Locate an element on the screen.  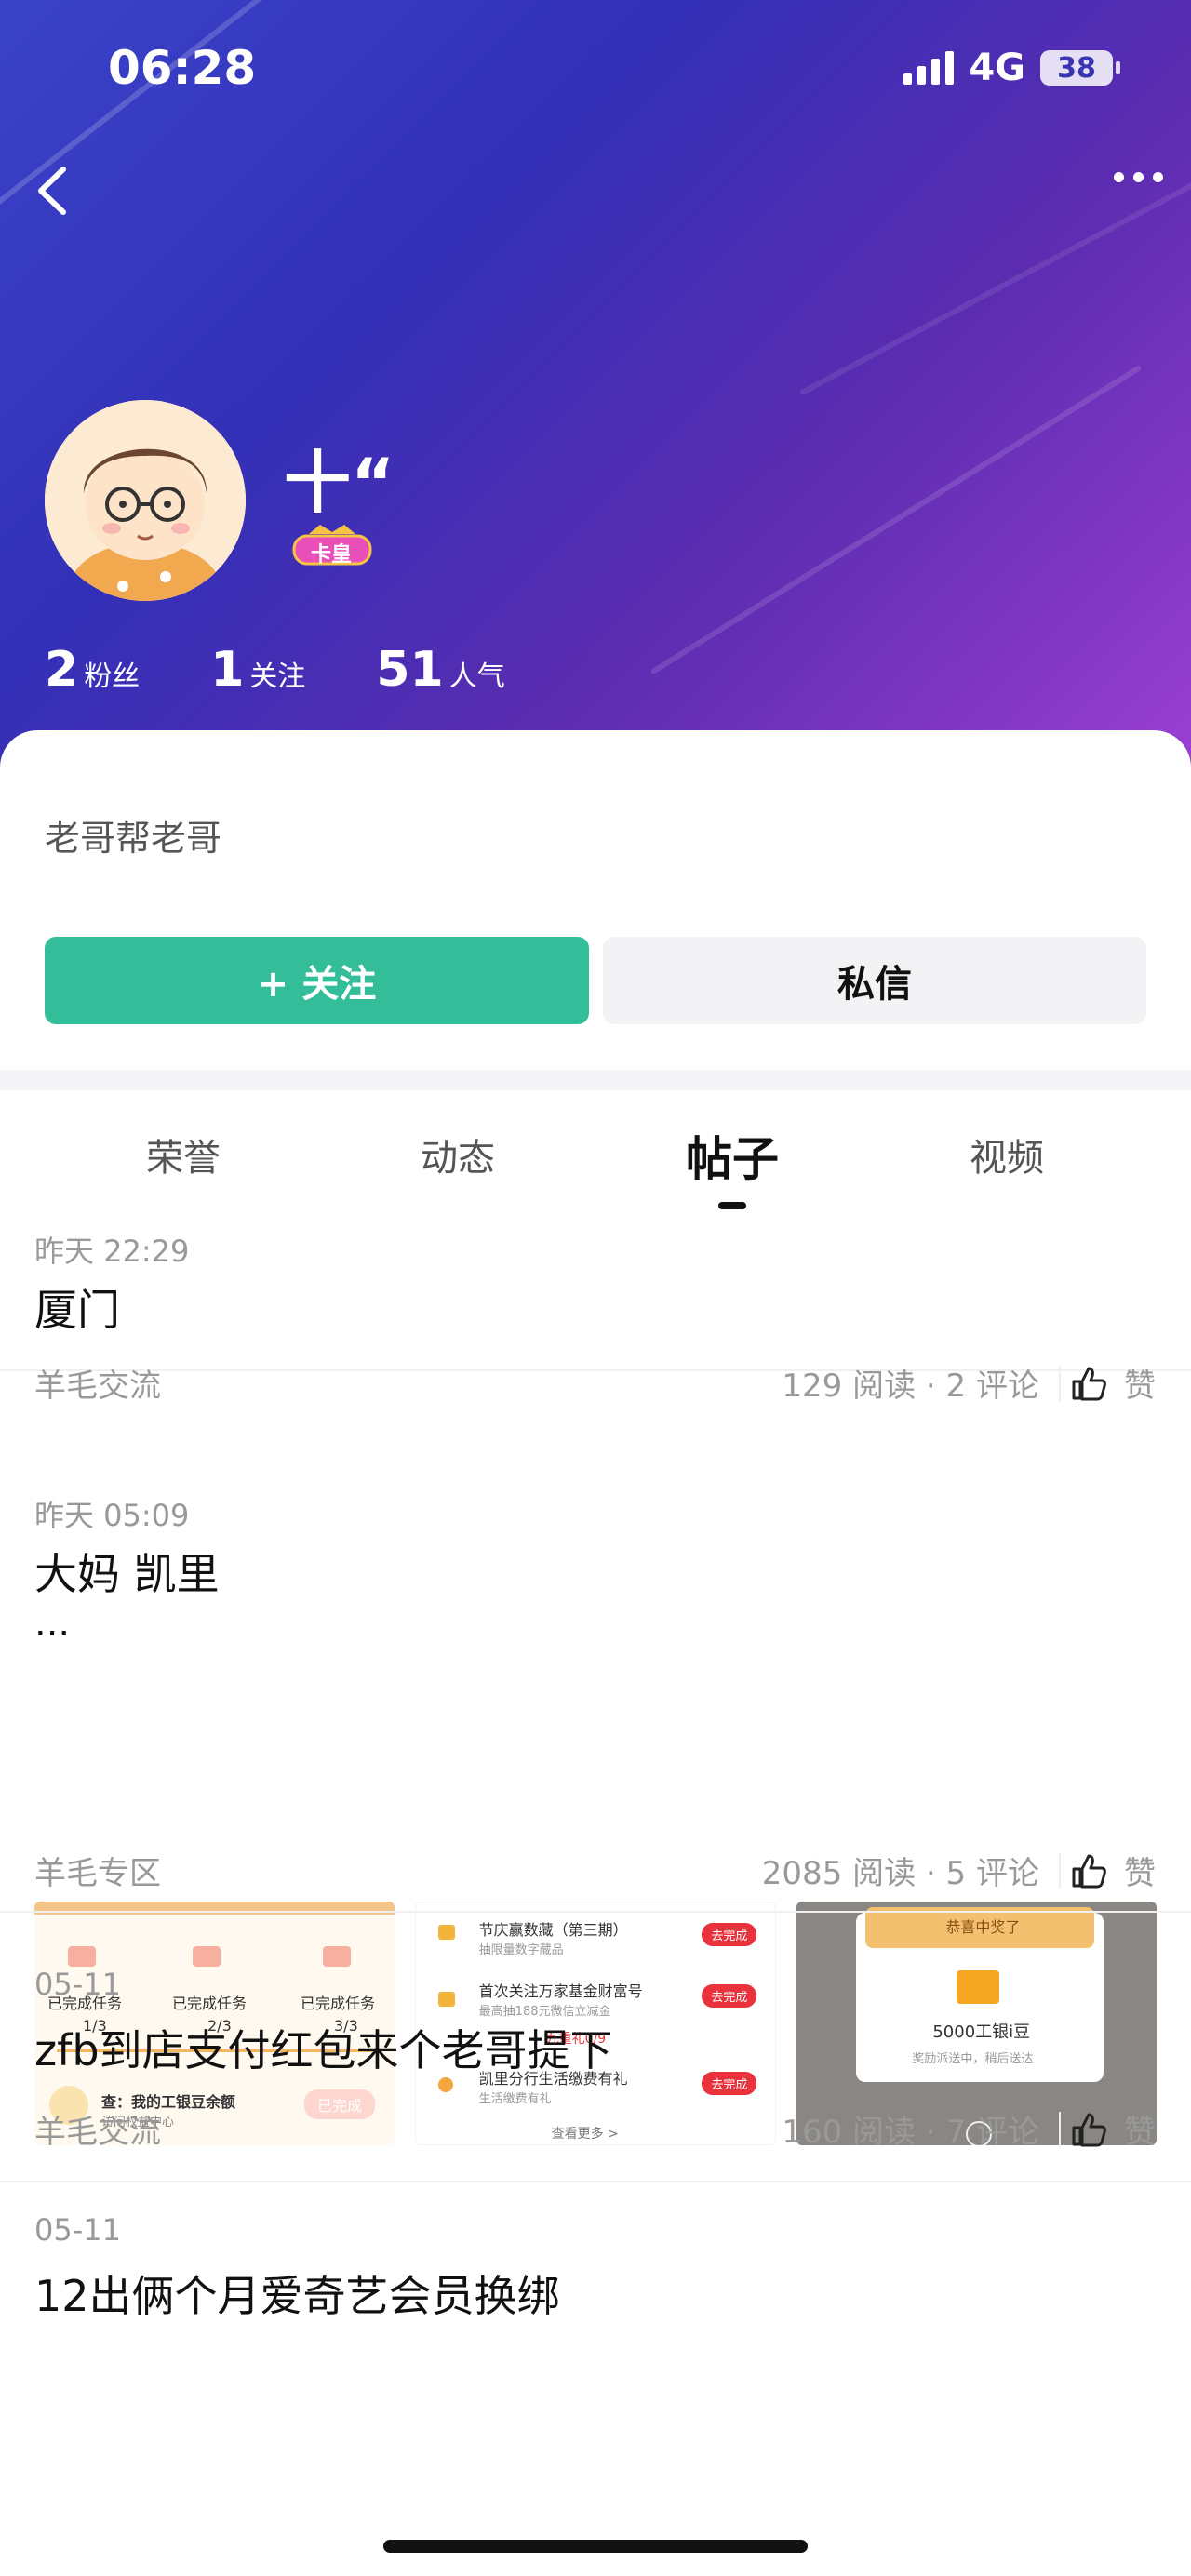
stat-following: 1 关注 is located at coordinates (257, 670).